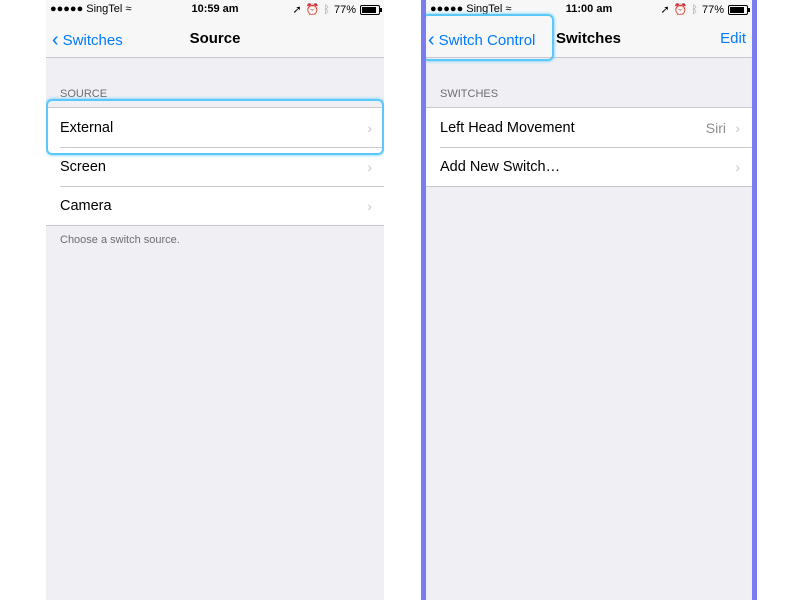 The width and height of the screenshot is (800, 600). What do you see at coordinates (589, 166) in the screenshot?
I see `list-item-add-new-switch: Add New Switch… ›` at bounding box center [589, 166].